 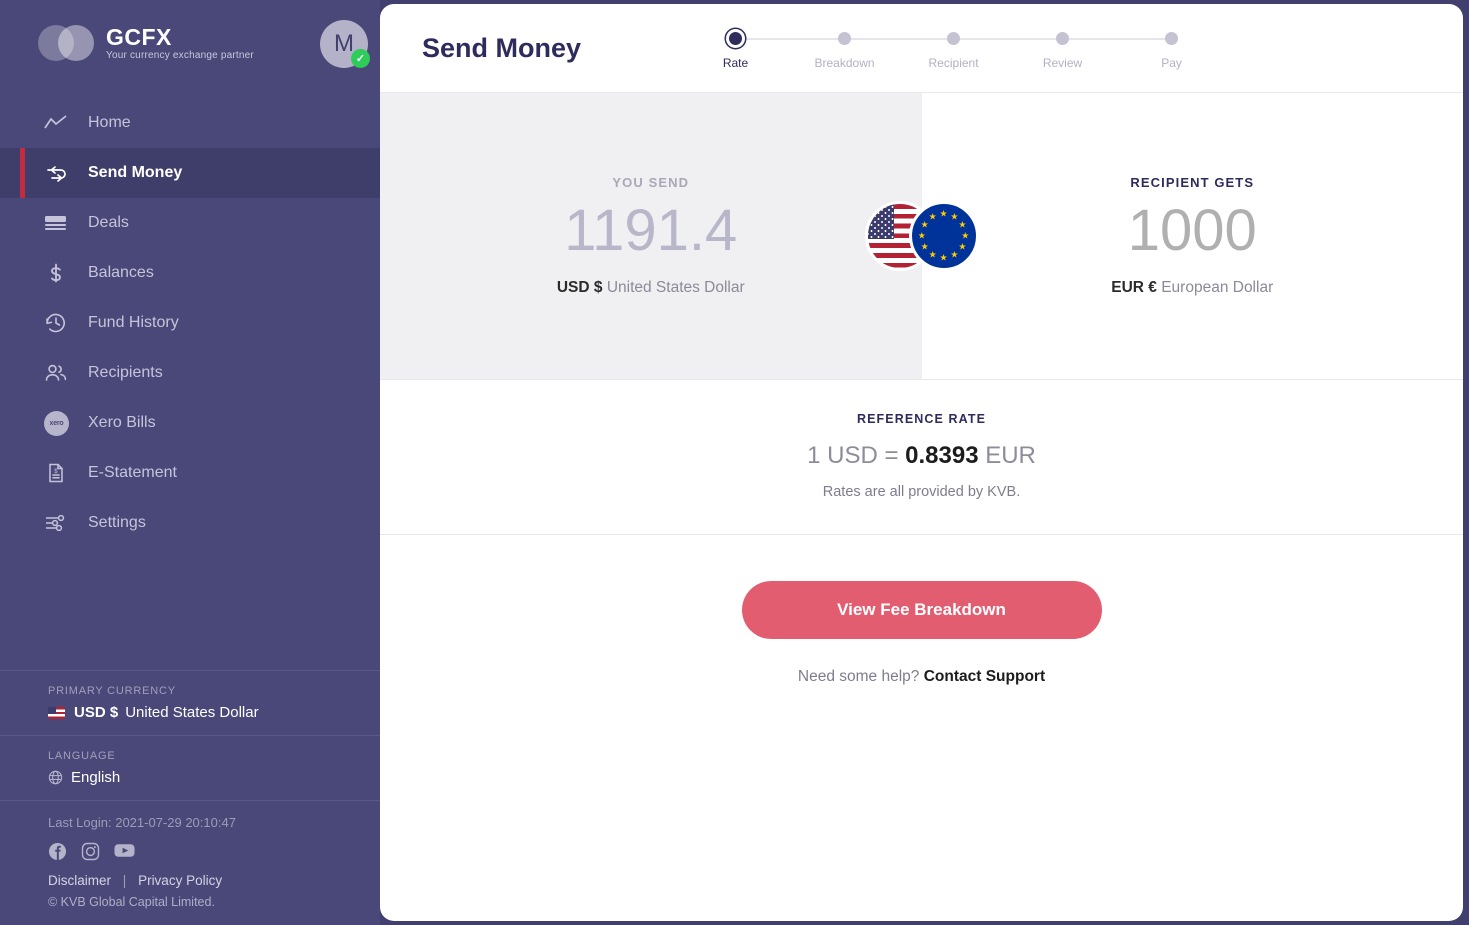 I want to click on view-fee-breakdown-button: View Fee Breakdown, so click(x=921, y=610).